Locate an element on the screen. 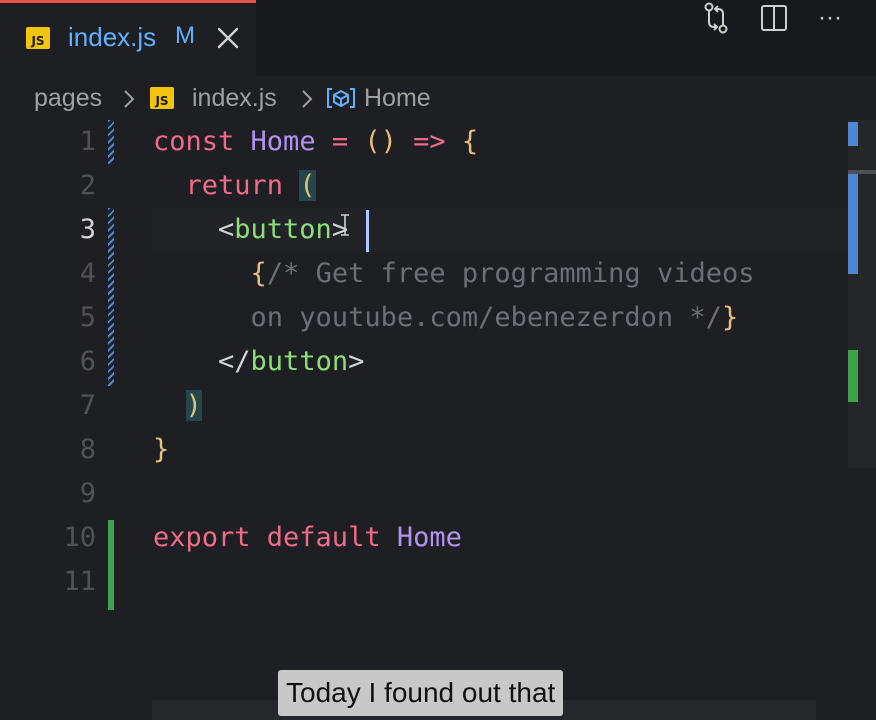 The image size is (876, 720). modified-indicator: M is located at coordinates (185, 35).